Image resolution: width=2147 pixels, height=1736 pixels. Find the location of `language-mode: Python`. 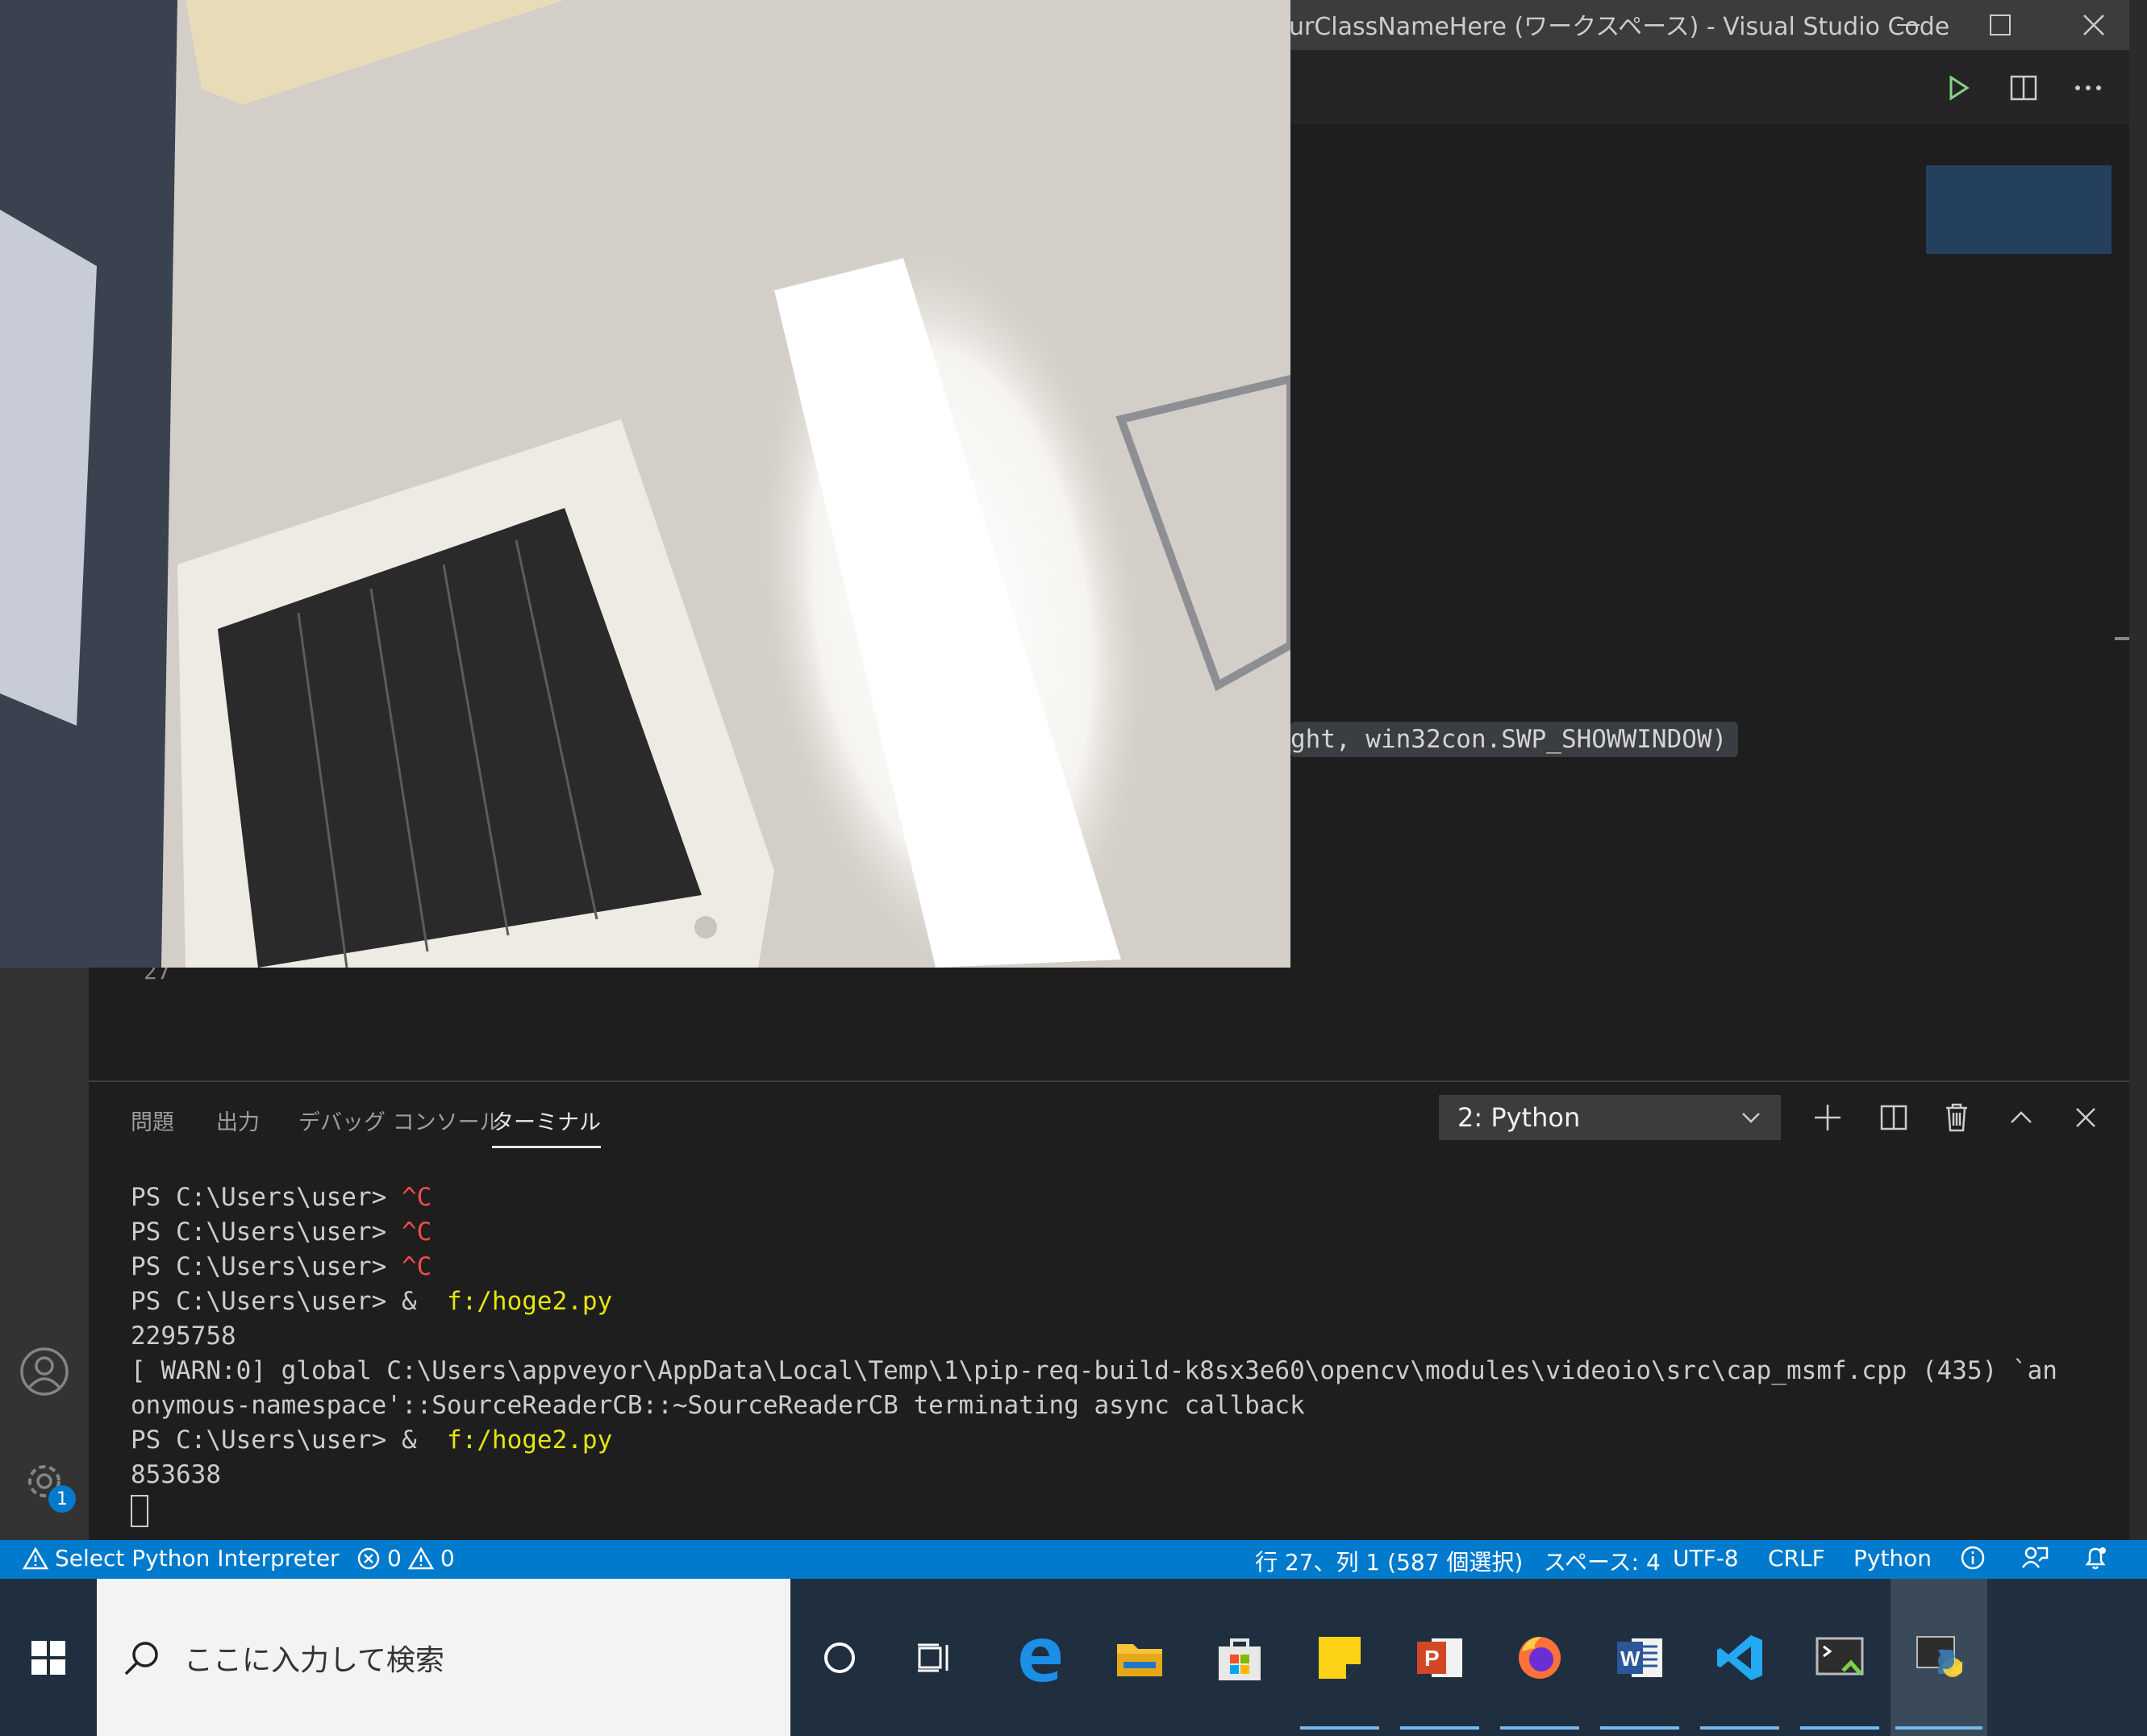

language-mode: Python is located at coordinates (1892, 1558).